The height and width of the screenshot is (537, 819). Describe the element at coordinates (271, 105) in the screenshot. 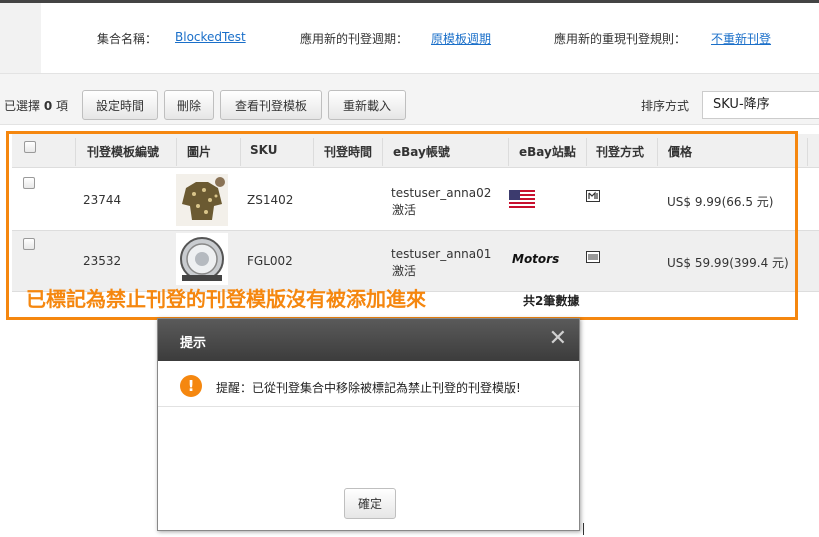

I see `view-template-button: 查看刊登模板` at that location.